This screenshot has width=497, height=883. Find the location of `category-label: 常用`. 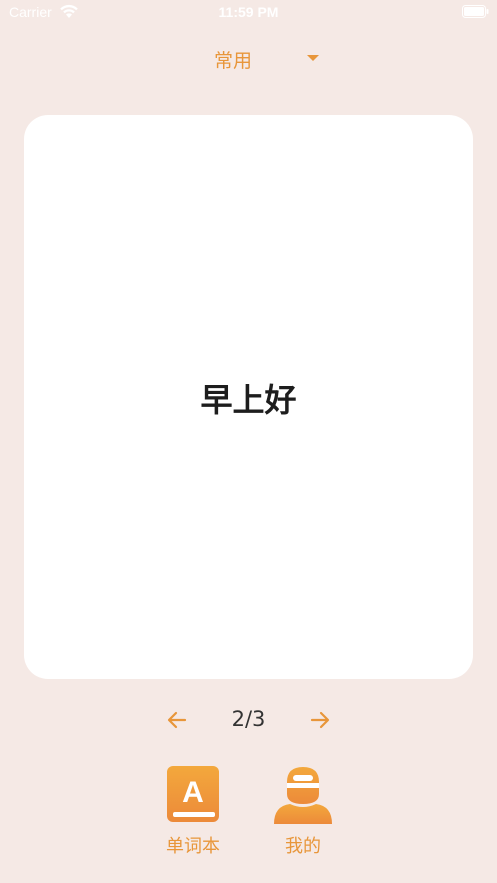

category-label: 常用 is located at coordinates (233, 59).